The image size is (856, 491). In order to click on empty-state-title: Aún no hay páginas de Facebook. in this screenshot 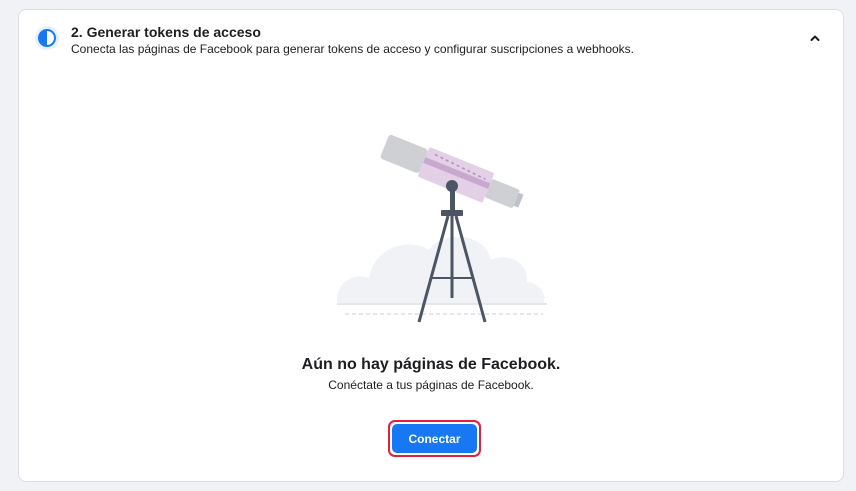, I will do `click(431, 364)`.